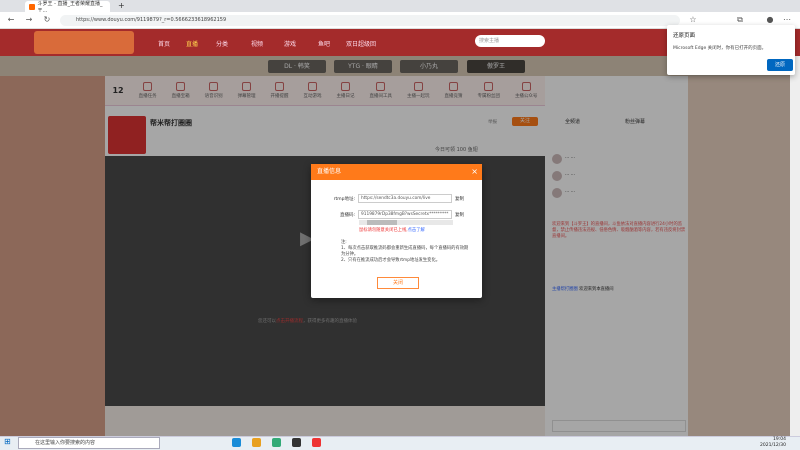  I want to click on notice-text: 鼠标请勿随意关闭已上线,点击了解, so click(392, 230).